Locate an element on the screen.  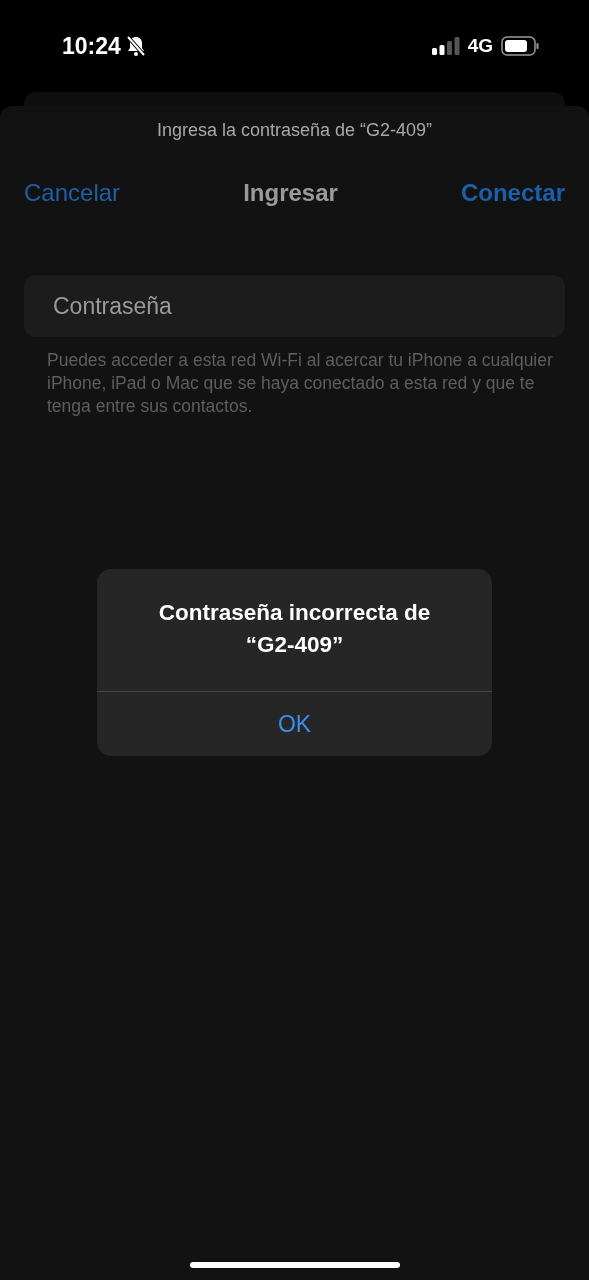
muted-bell-icon is located at coordinates (135, 46).